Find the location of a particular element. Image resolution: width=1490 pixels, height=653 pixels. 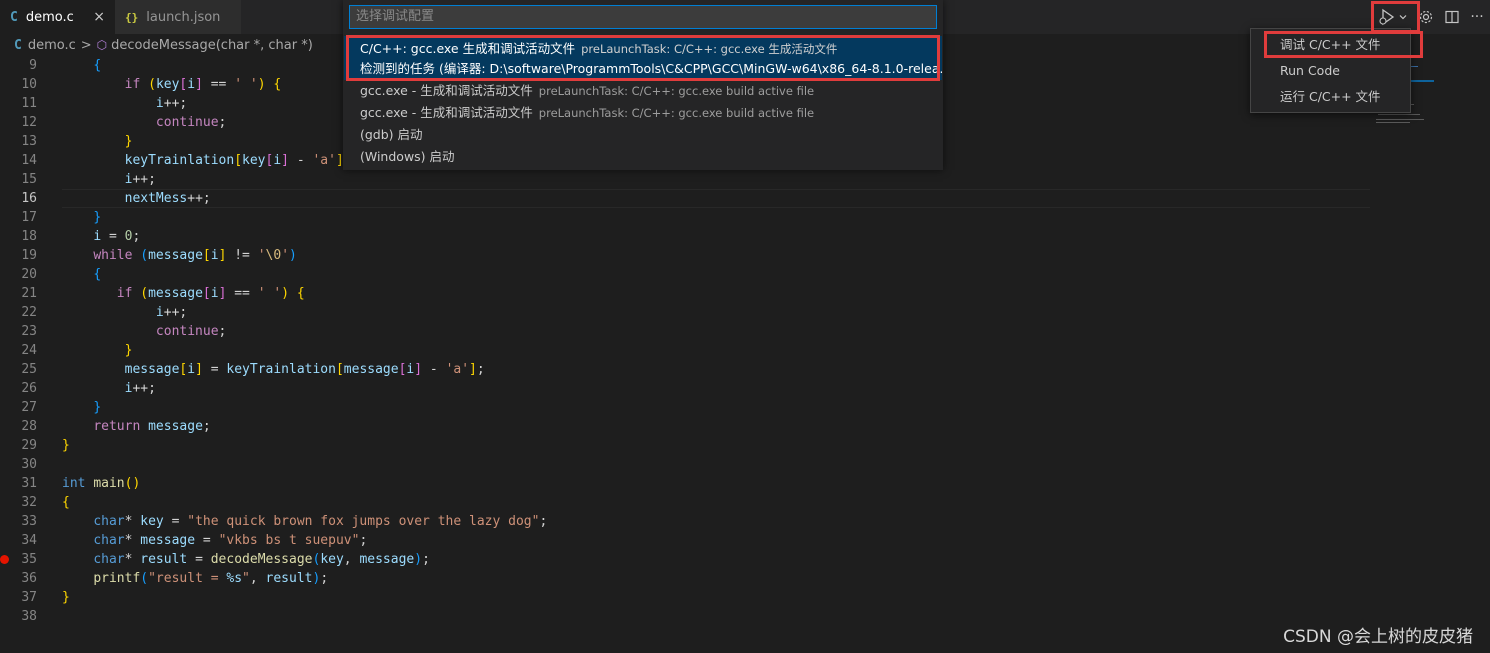

code-line: int main() is located at coordinates (101, 483).